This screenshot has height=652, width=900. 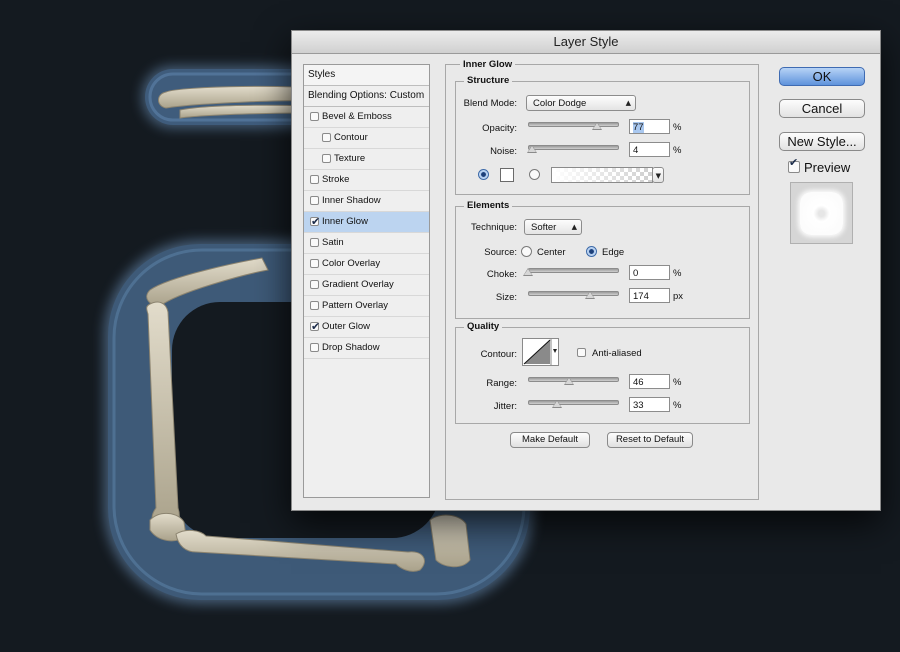 What do you see at coordinates (351, 347) in the screenshot?
I see `style-item-label: Drop Shadow` at bounding box center [351, 347].